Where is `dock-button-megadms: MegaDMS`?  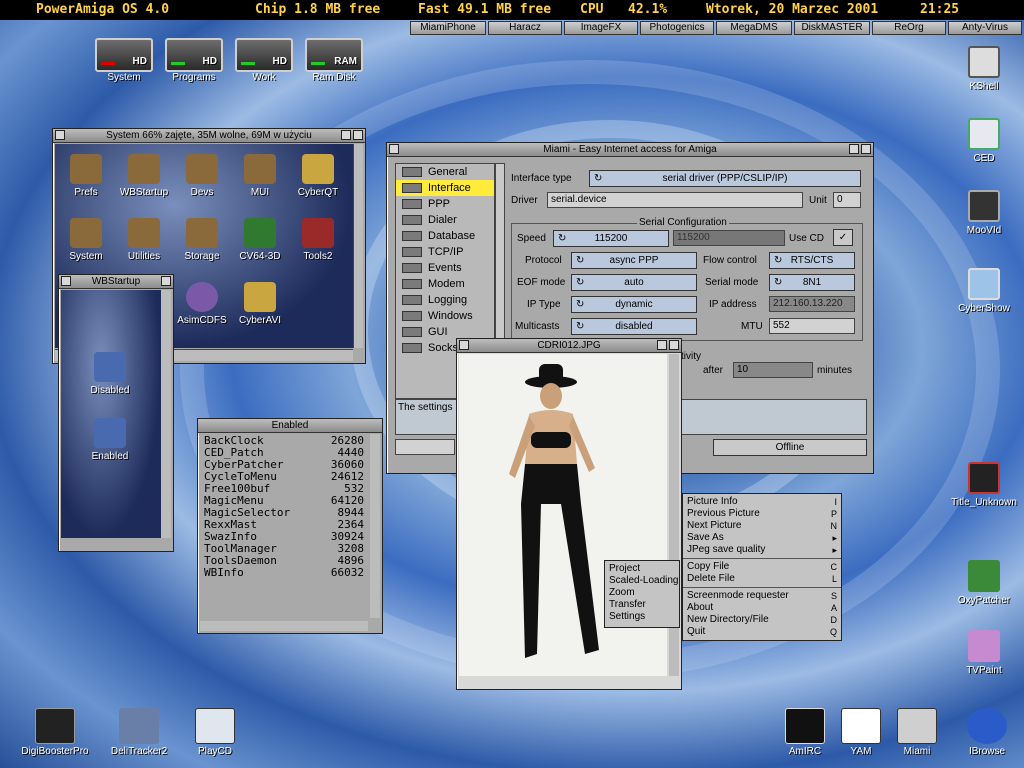 dock-button-megadms: MegaDMS is located at coordinates (754, 28).